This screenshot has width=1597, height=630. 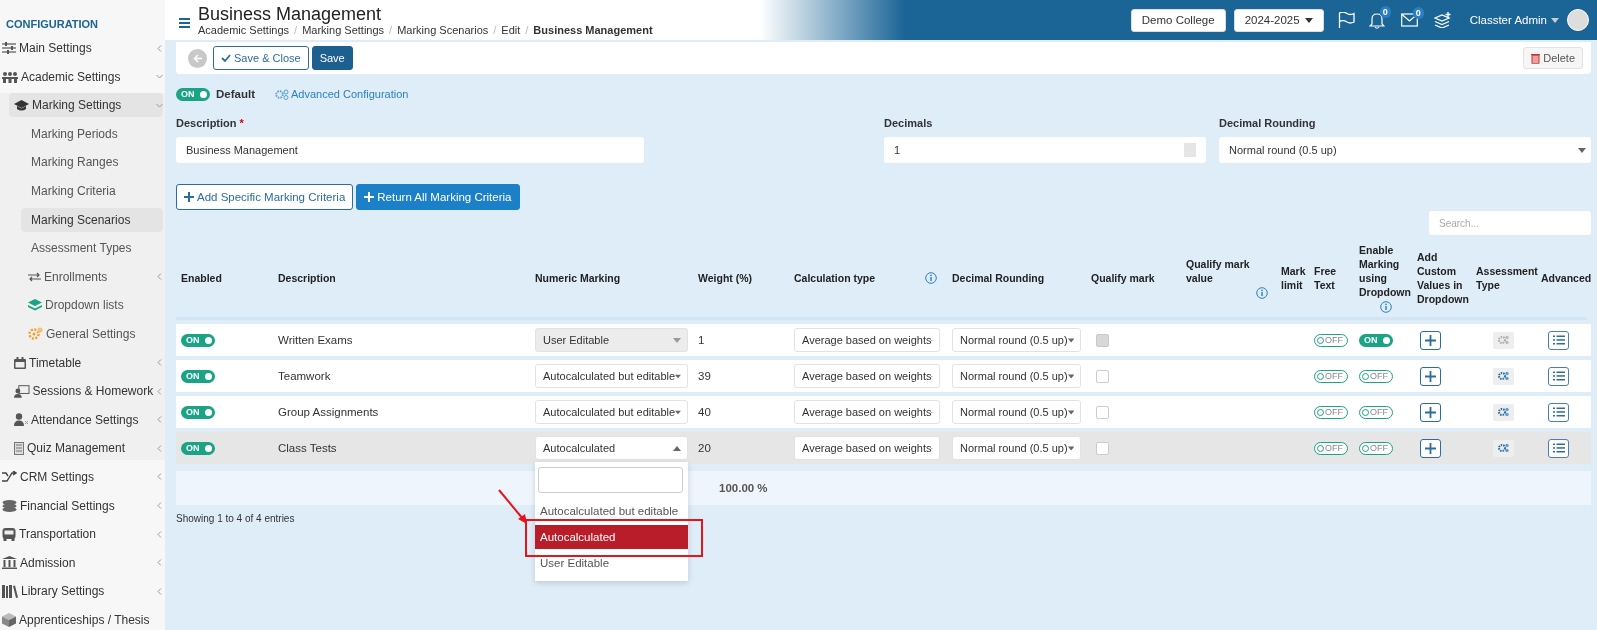 What do you see at coordinates (678, 376) in the screenshot?
I see `caret-icon` at bounding box center [678, 376].